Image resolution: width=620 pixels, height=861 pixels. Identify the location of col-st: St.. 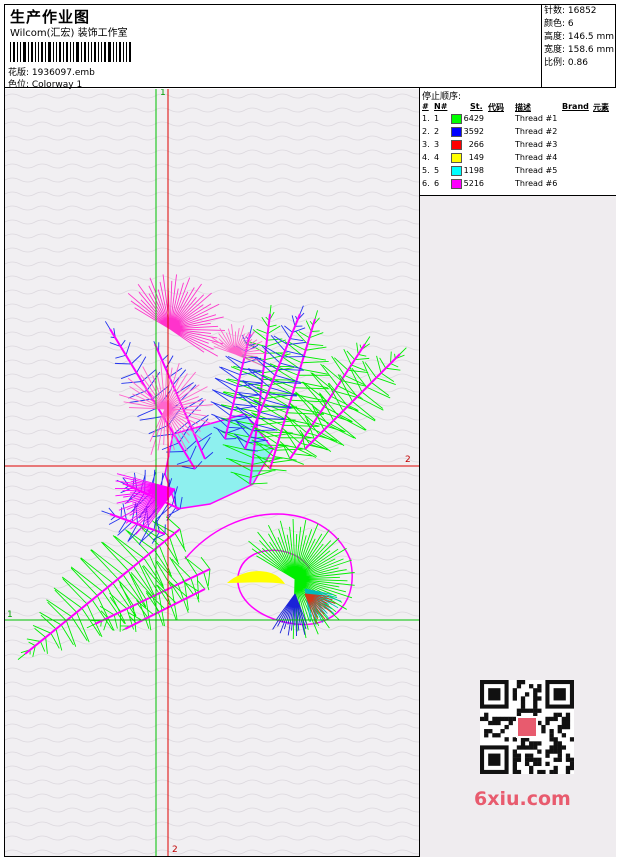
(476, 106).